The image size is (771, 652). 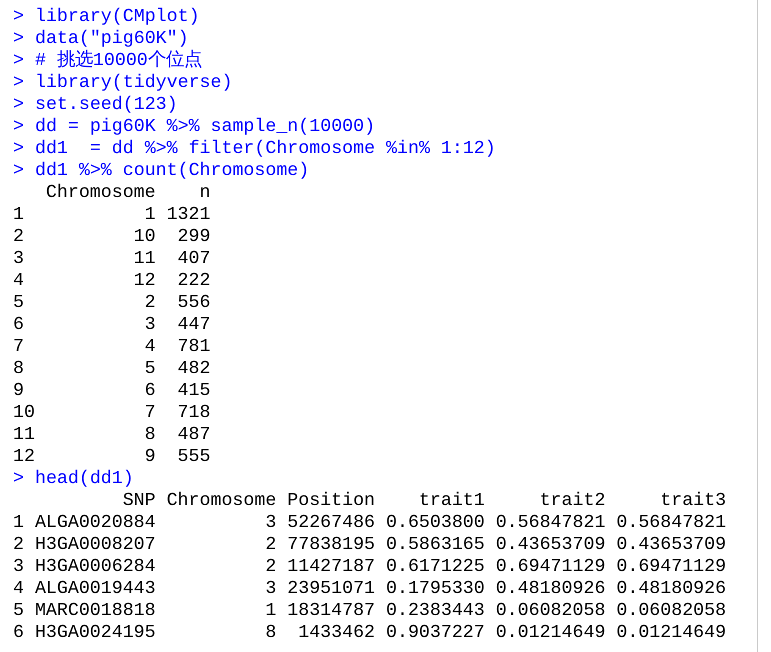 What do you see at coordinates (111, 347) in the screenshot?
I see `output-line: 7 4 781` at bounding box center [111, 347].